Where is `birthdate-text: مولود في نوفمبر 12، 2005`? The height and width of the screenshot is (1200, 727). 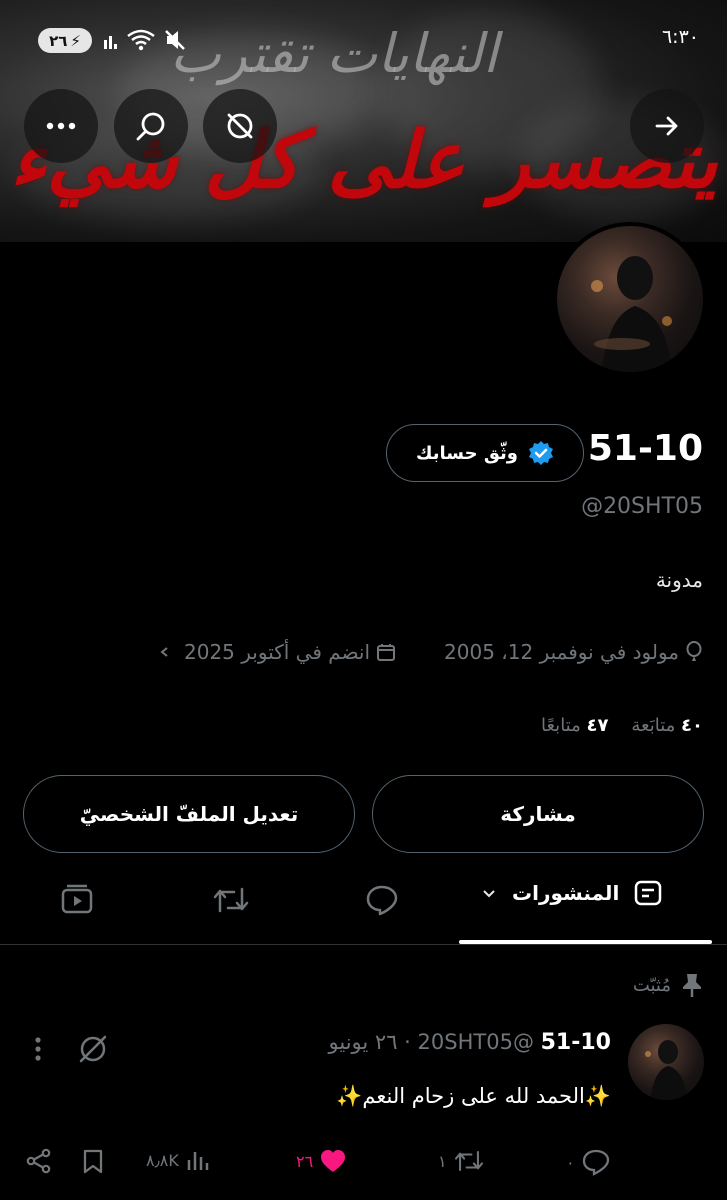
birthdate-text: مولود في نوفمبر 12، 2005 is located at coordinates (561, 652).